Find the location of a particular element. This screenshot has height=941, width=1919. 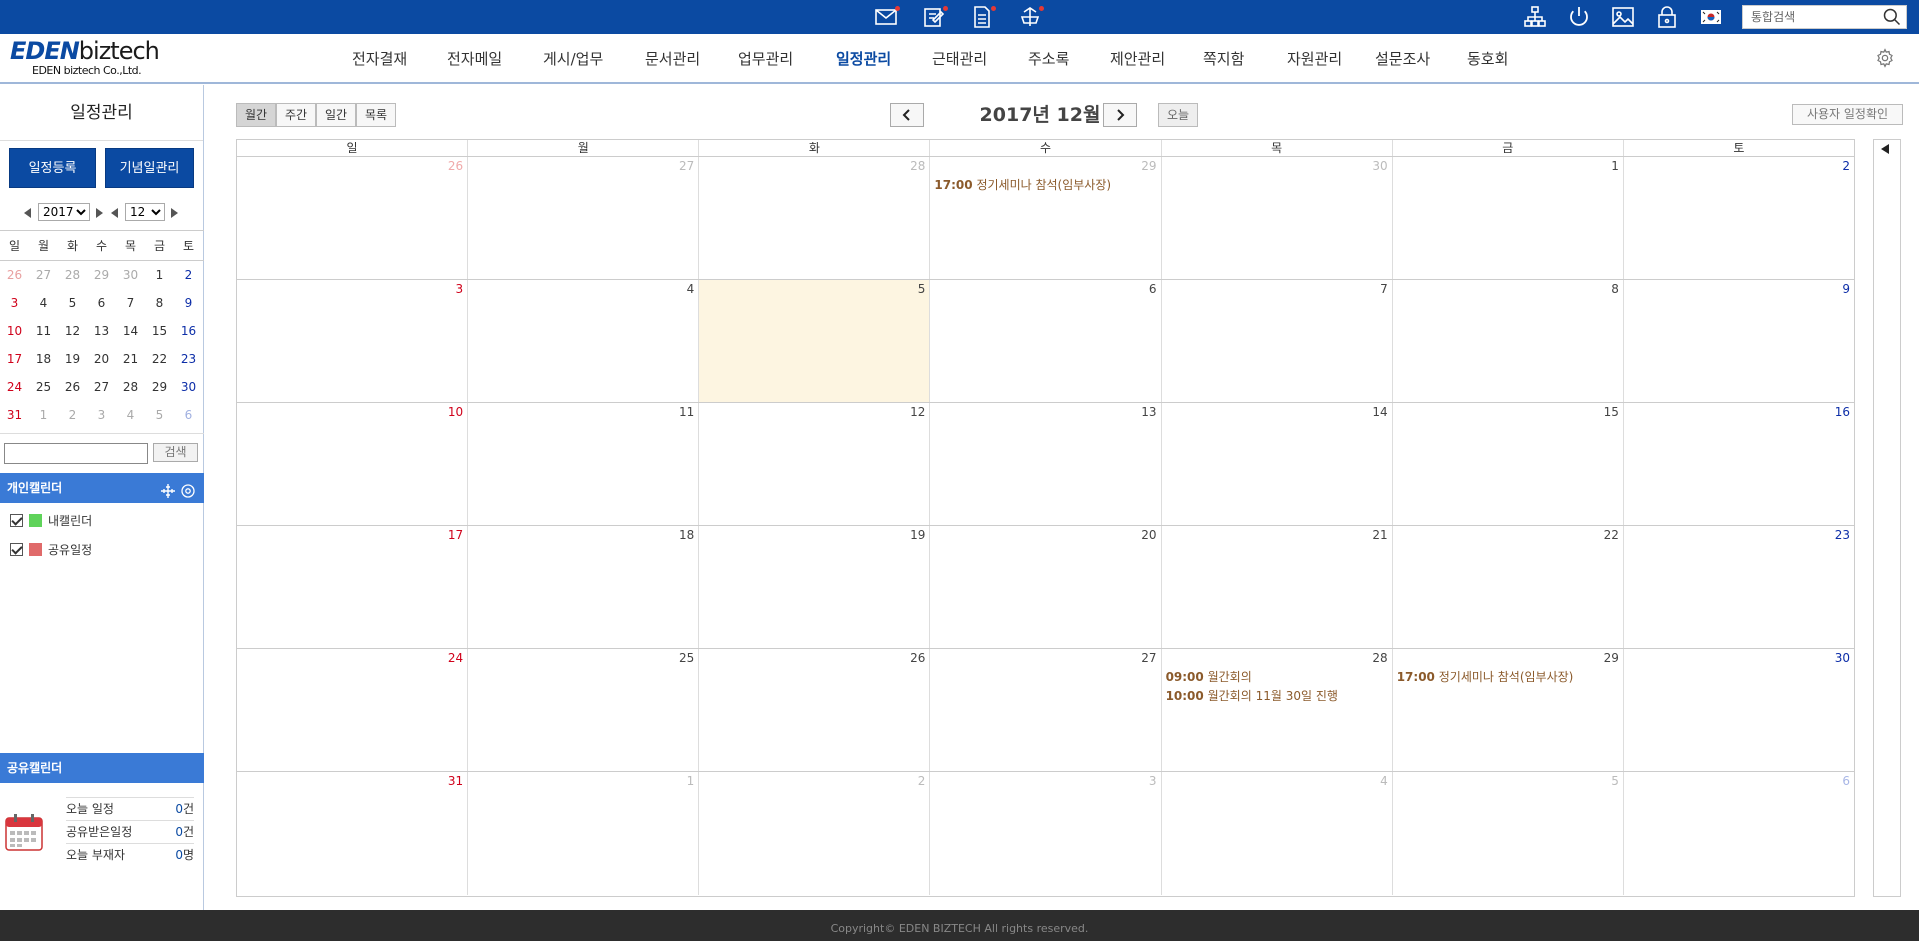

view-week-button: 주간 is located at coordinates (296, 115).